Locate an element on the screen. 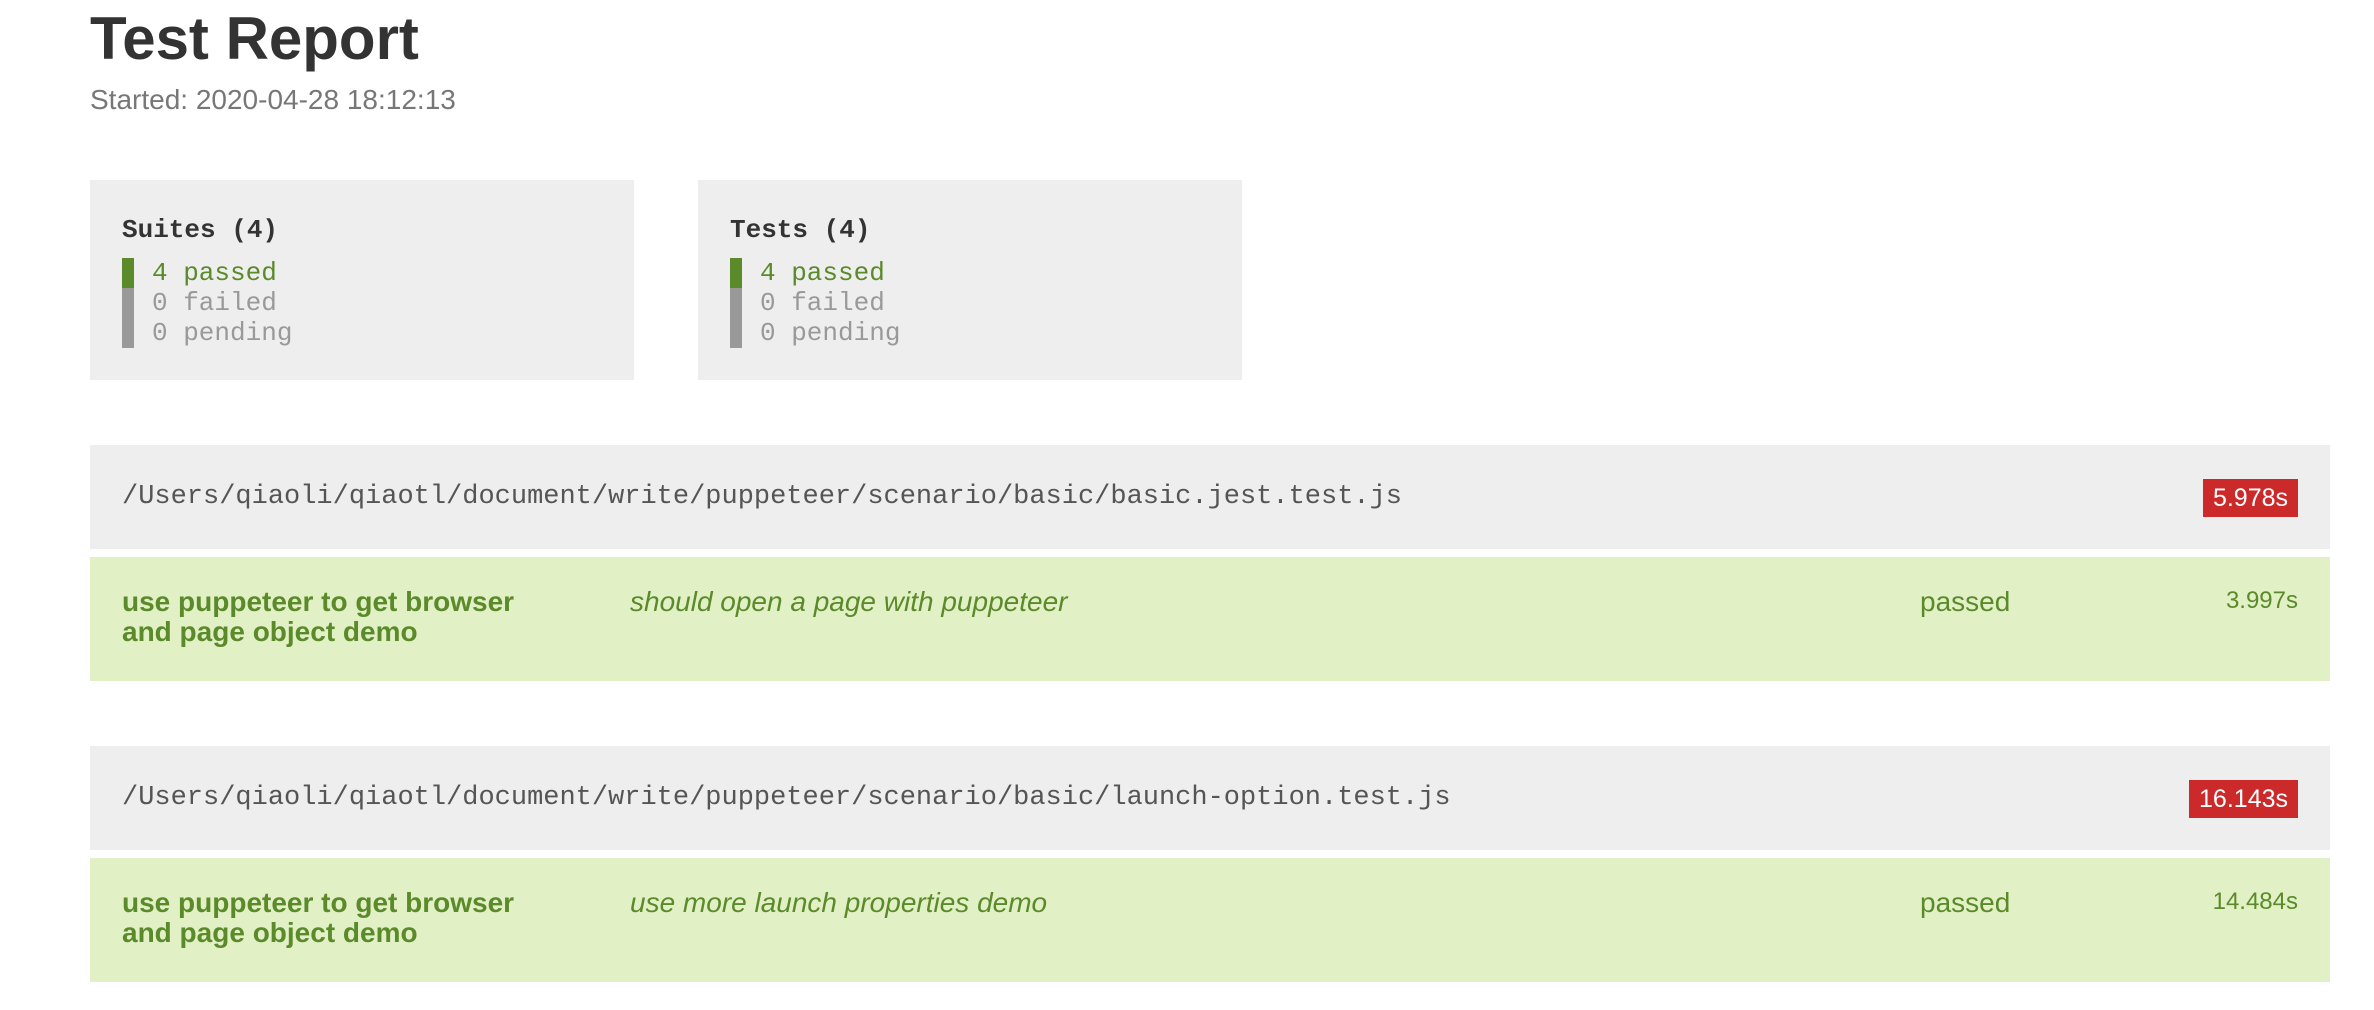 This screenshot has width=2374, height=1010. tests-pending-count: 0 pending is located at coordinates (815, 333).